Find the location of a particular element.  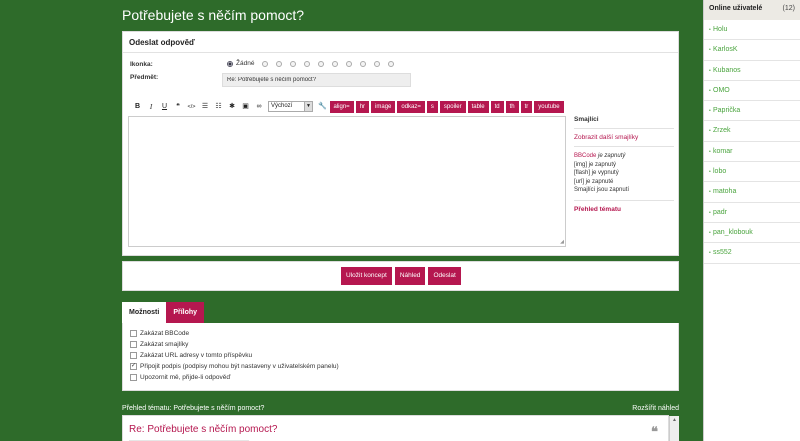

code-icon: </> is located at coordinates (191, 107).